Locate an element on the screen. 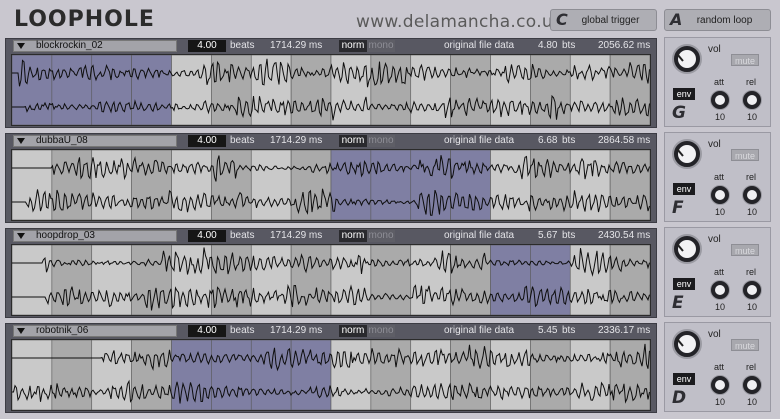 Image resolution: width=780 pixels, height=419 pixels. original-beats: 4.80 is located at coordinates (548, 45).